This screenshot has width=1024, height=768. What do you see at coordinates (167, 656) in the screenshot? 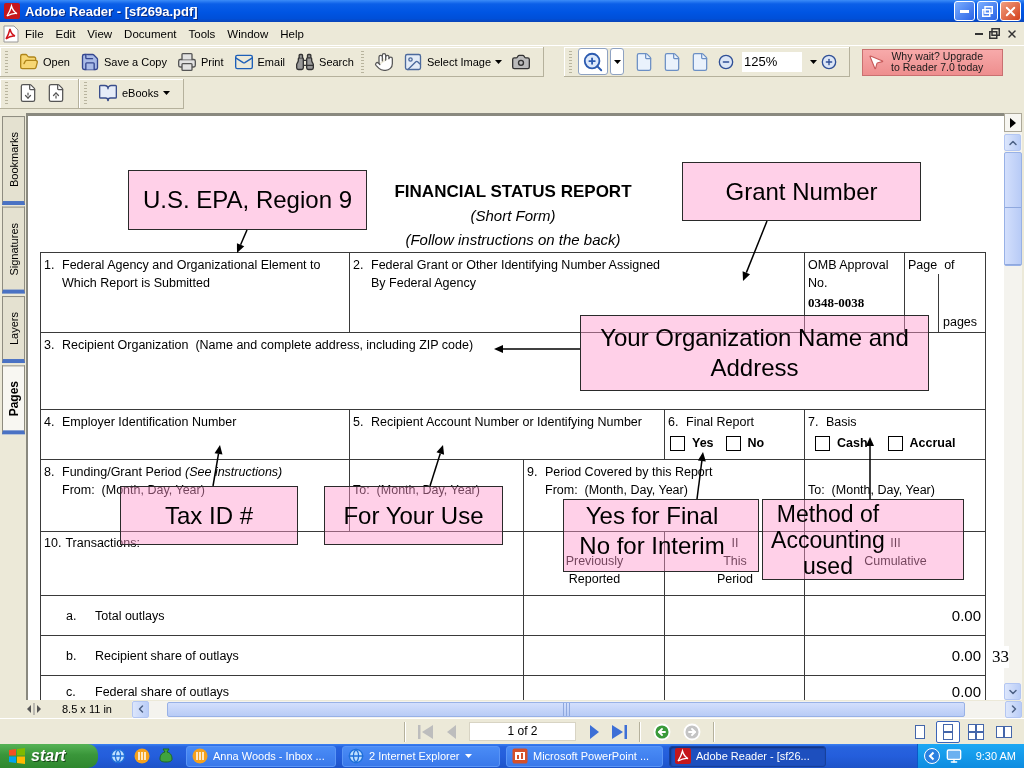
I see `row-label: Recipient share of outlays` at bounding box center [167, 656].